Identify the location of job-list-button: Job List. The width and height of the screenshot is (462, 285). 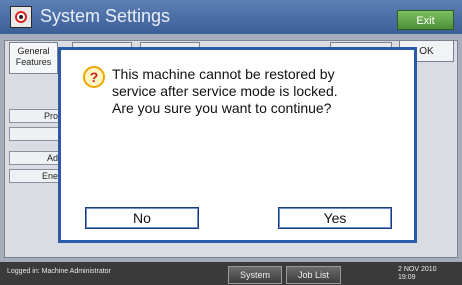
(313, 275).